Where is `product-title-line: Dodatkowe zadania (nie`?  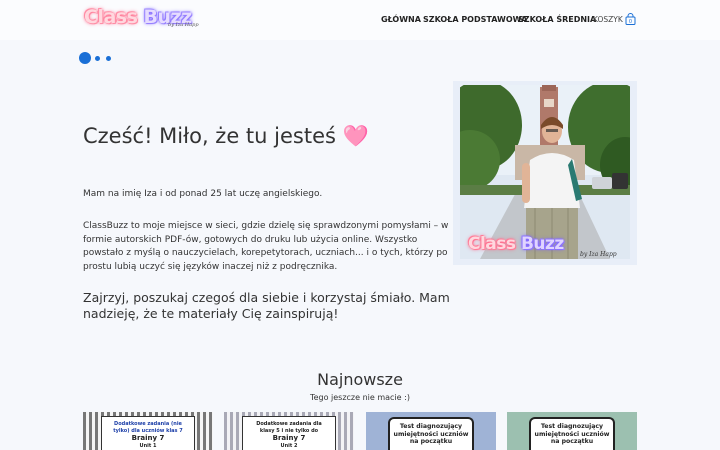 product-title-line: Dodatkowe zadania (nie is located at coordinates (148, 424).